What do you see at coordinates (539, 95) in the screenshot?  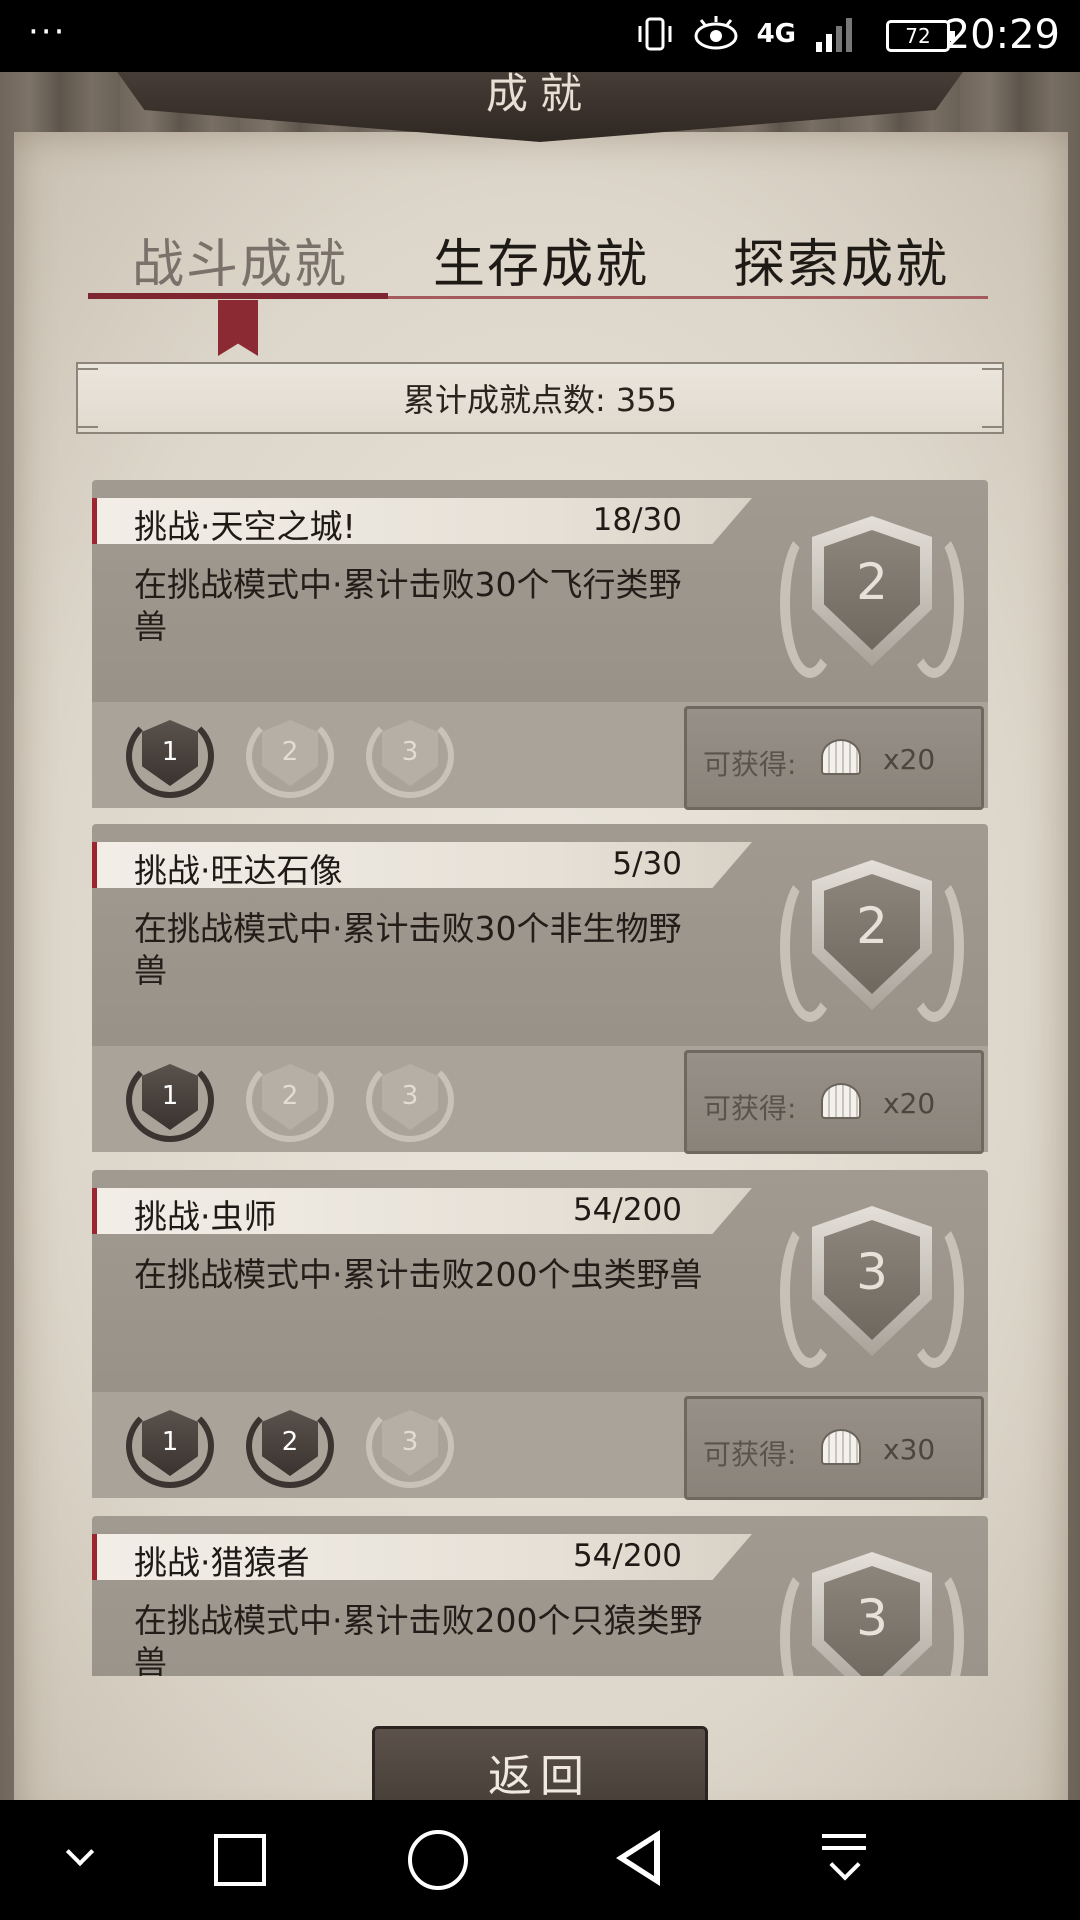 I see `screen-title: 成就` at bounding box center [539, 95].